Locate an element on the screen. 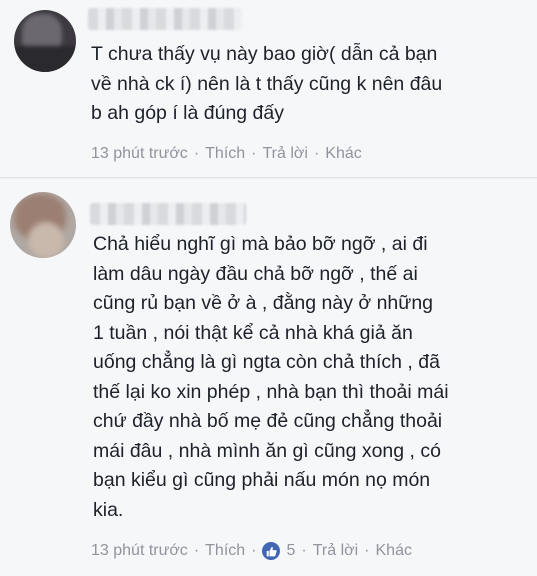 The height and width of the screenshot is (576, 537). comment-line: b ah góp í là đúng đấy is located at coordinates (187, 113).